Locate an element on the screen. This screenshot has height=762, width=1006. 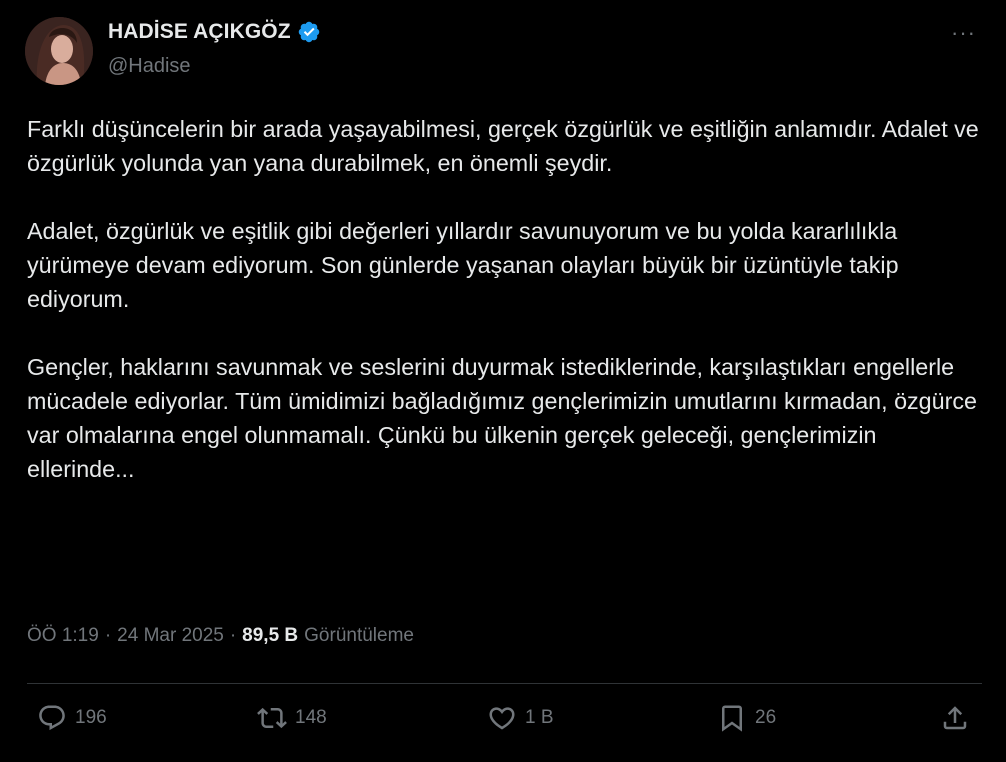
action-bar: 196 148 1 B 26 is located at coordinates (504, 723).